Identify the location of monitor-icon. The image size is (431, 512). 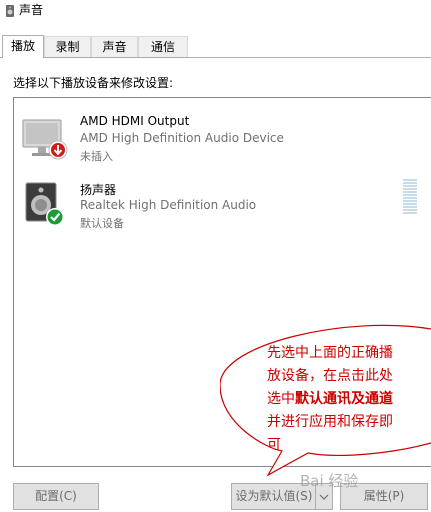
(45, 139).